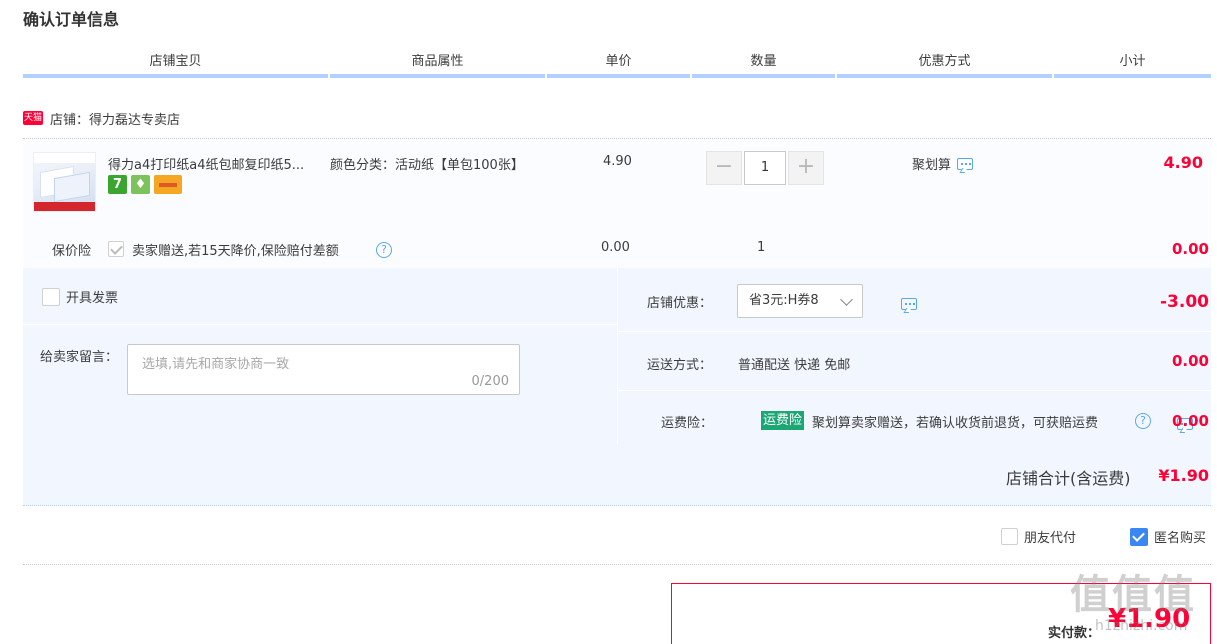 The image size is (1217, 644). Describe the element at coordinates (140, 184) in the screenshot. I see `shield-icon: ♦` at that location.